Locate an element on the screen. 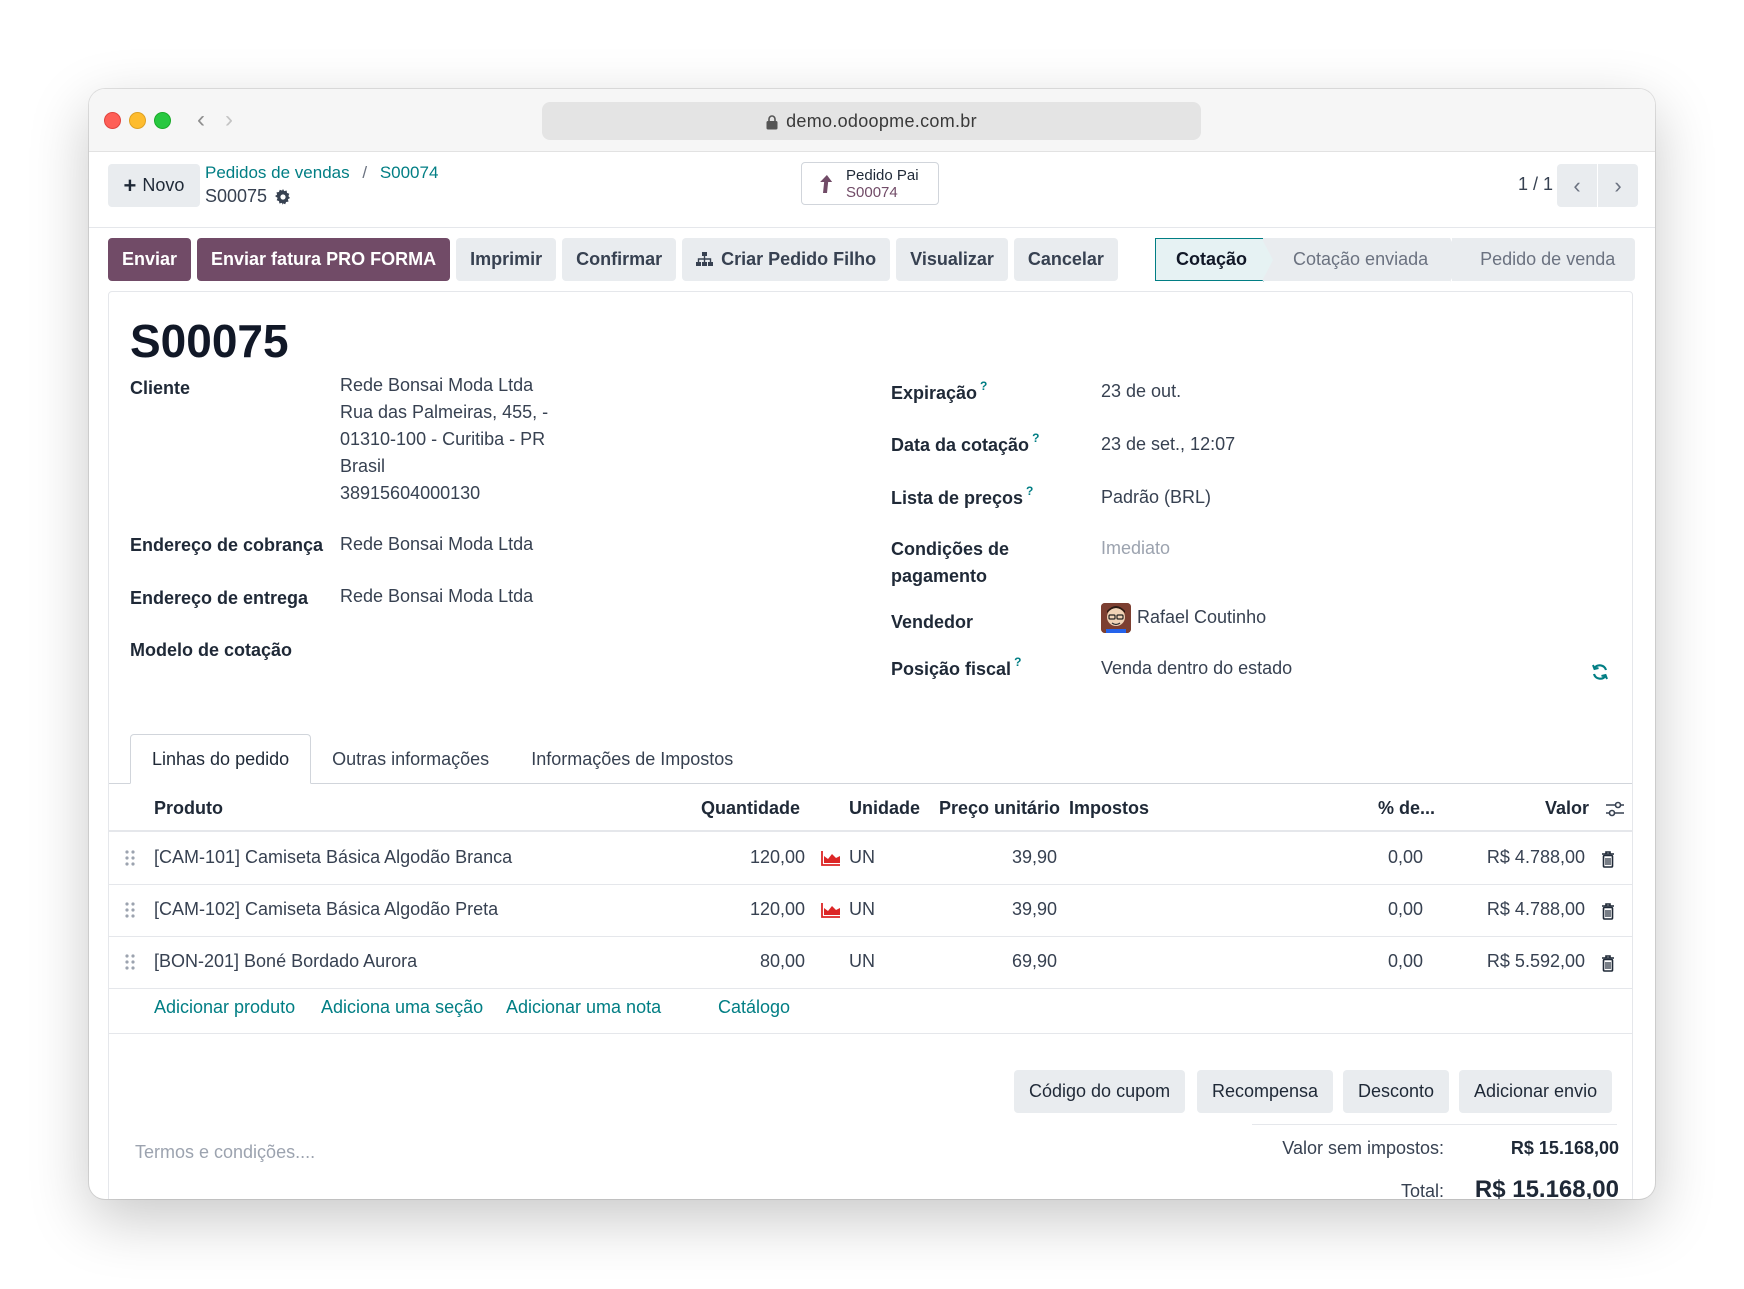 The width and height of the screenshot is (1744, 1289). add-shipping-button: Adicionar envio is located at coordinates (1536, 1091).